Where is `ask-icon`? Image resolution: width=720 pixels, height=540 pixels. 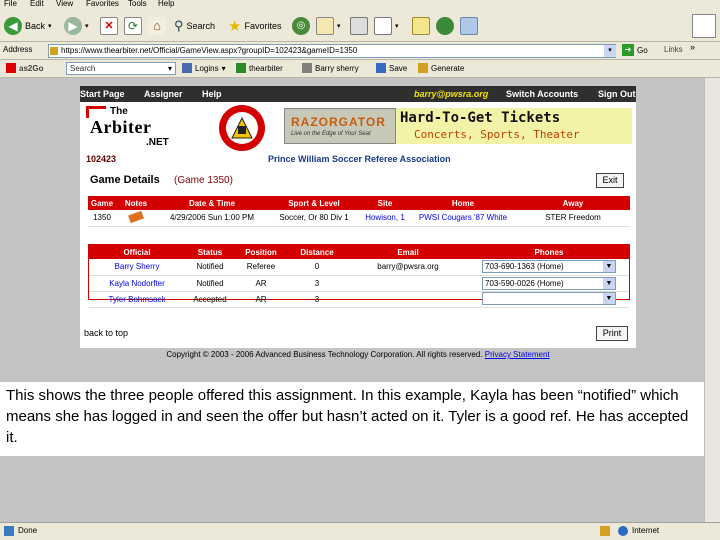 ask-icon is located at coordinates (11, 68).